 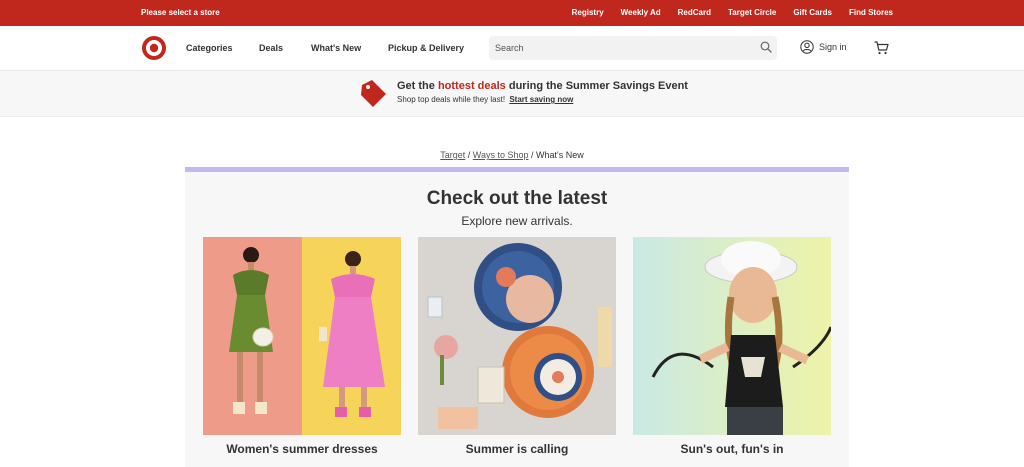 I want to click on promo-title-end: during the Summer Savings Event, so click(x=596, y=86).